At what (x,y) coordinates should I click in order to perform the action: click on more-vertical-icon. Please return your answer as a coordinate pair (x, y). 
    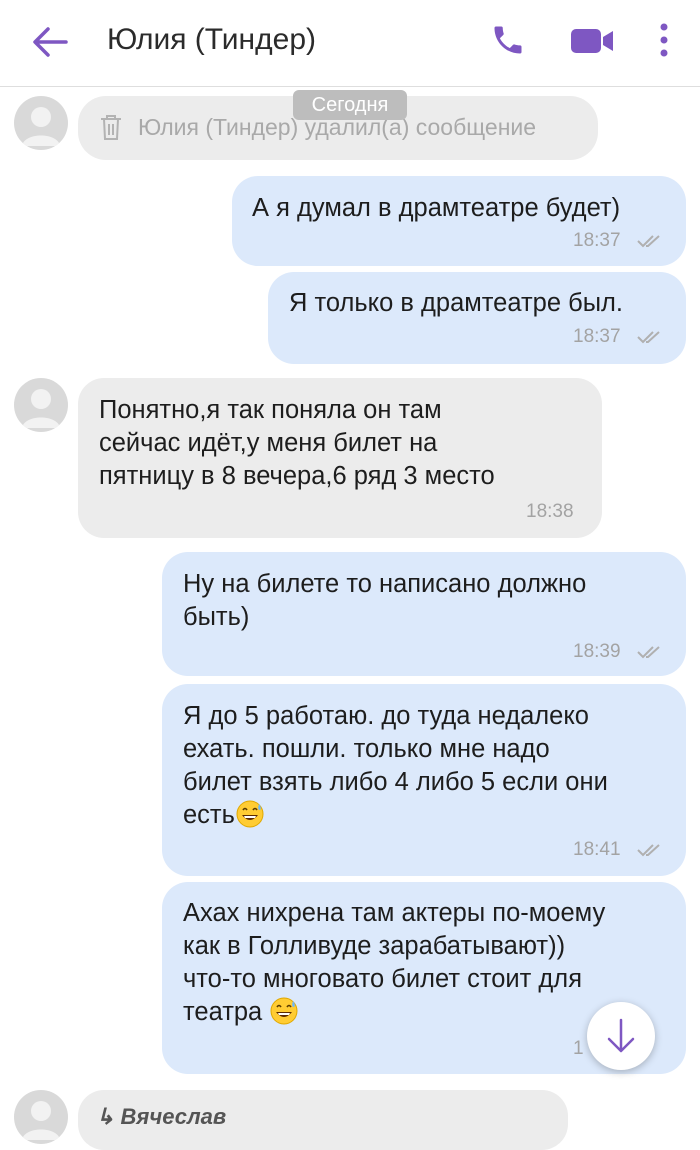
    Looking at the image, I should click on (664, 40).